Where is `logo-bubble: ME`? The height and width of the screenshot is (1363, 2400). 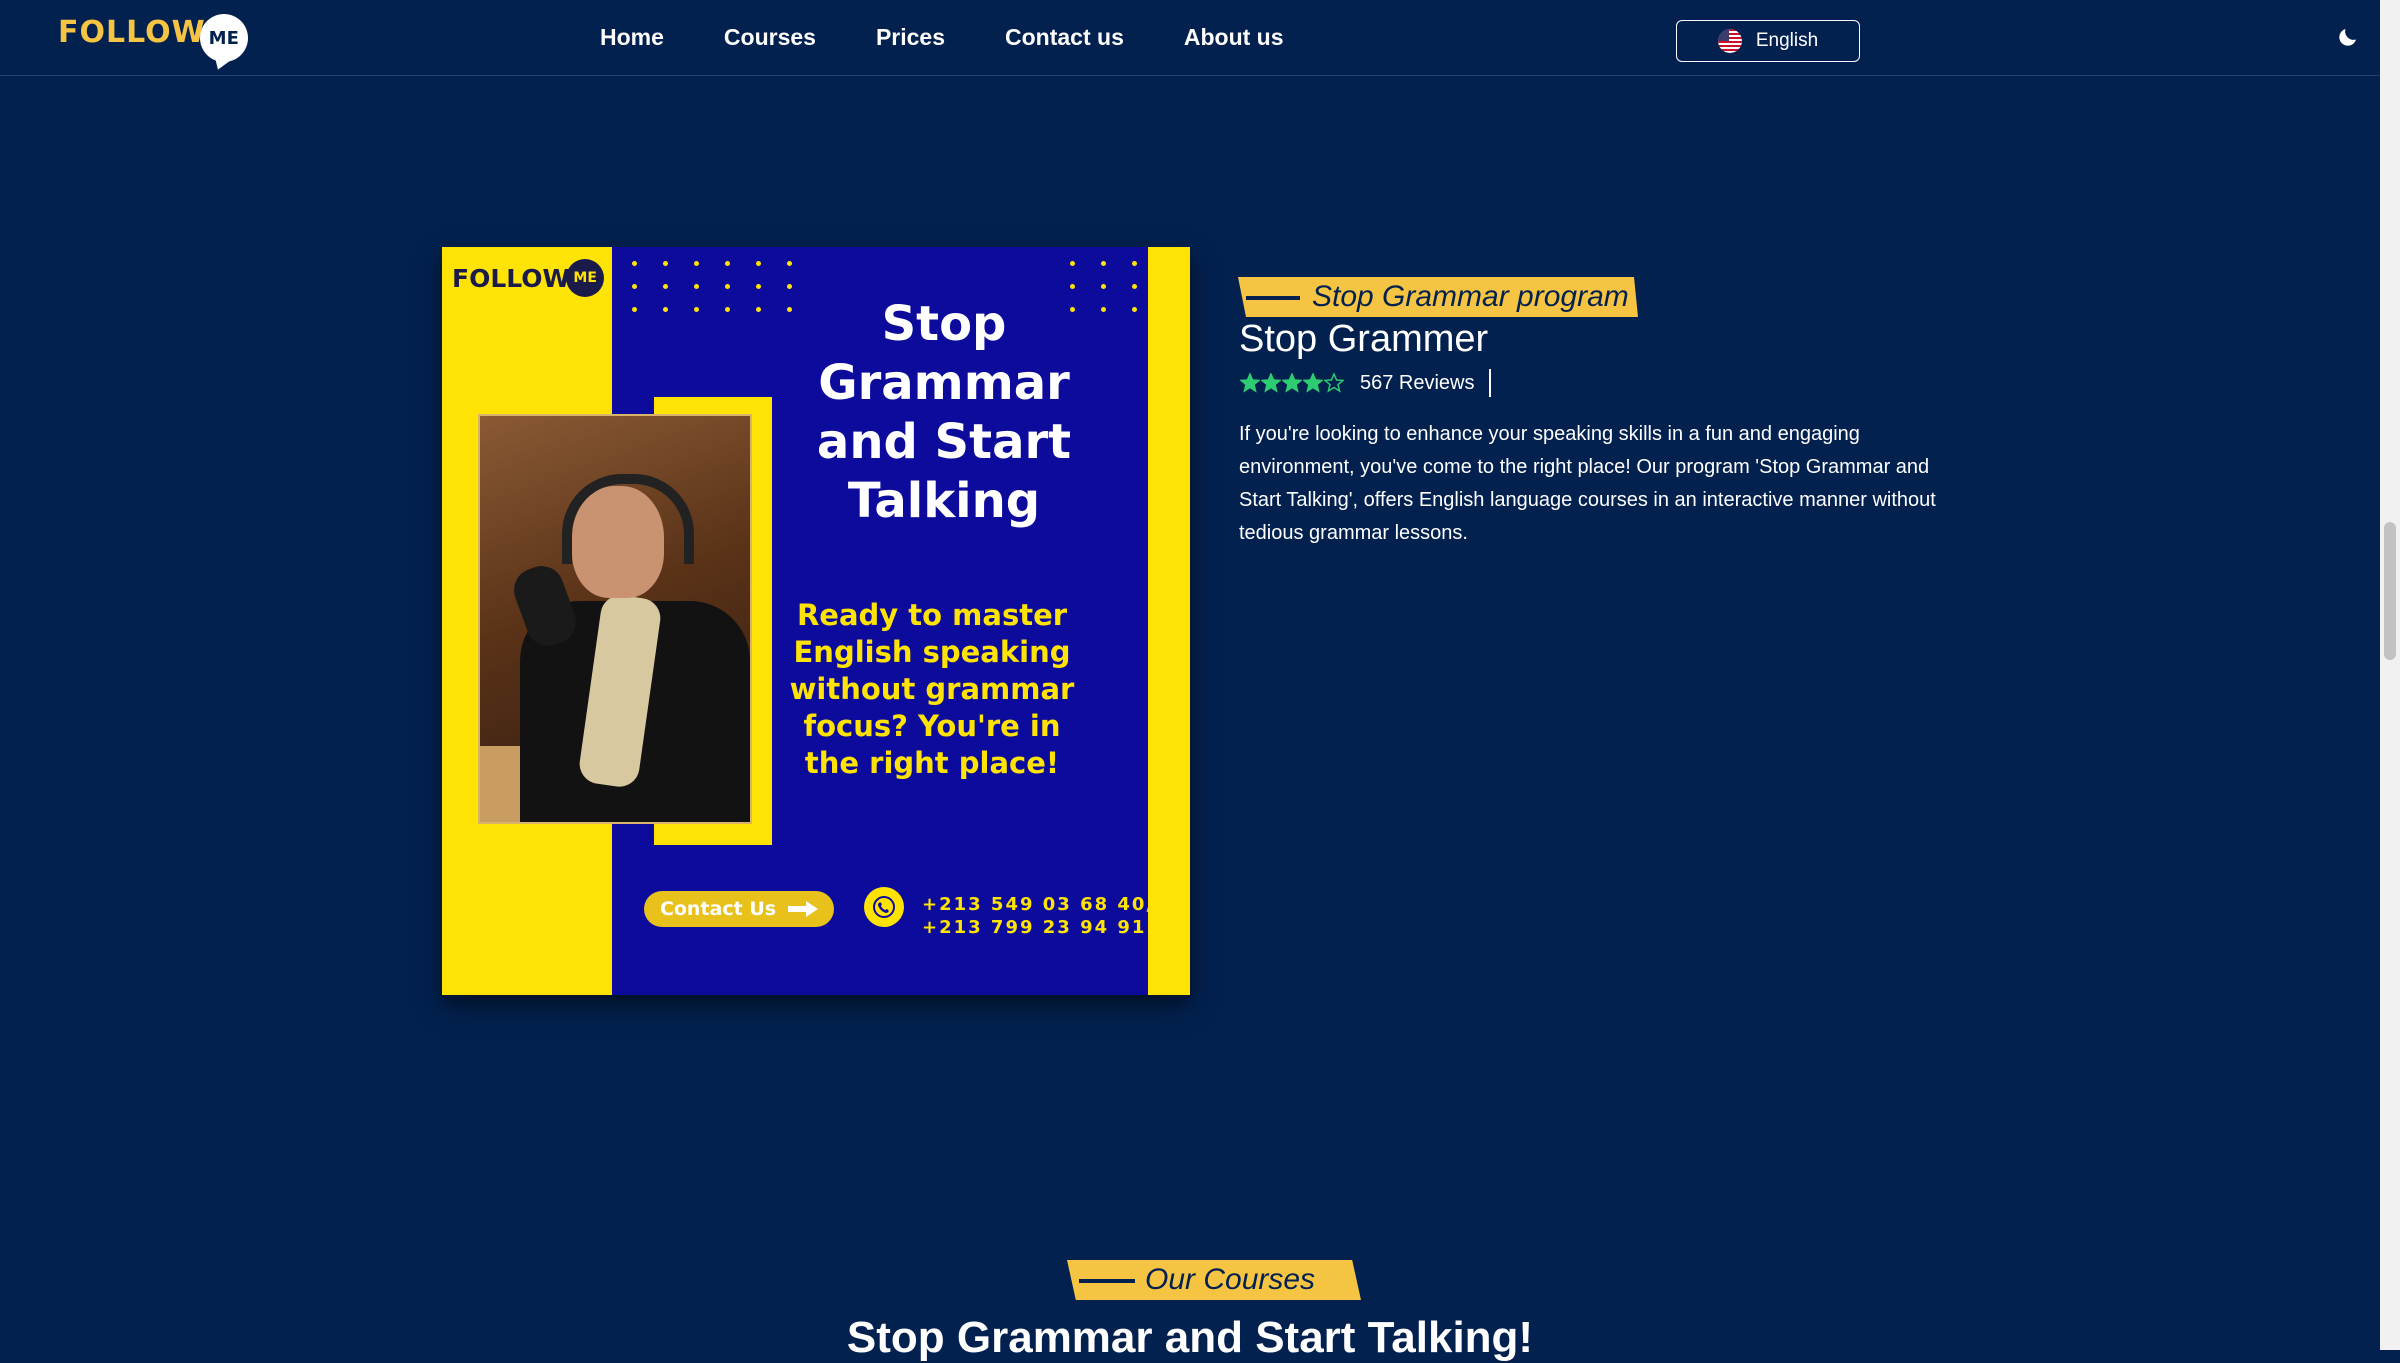
logo-bubble: ME is located at coordinates (223, 38).